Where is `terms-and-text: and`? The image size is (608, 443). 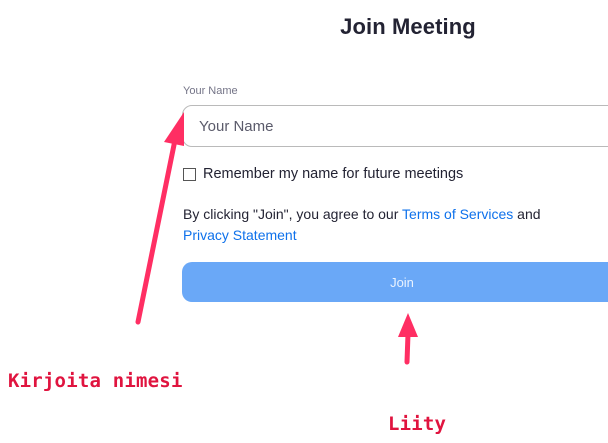 terms-and-text: and is located at coordinates (527, 214).